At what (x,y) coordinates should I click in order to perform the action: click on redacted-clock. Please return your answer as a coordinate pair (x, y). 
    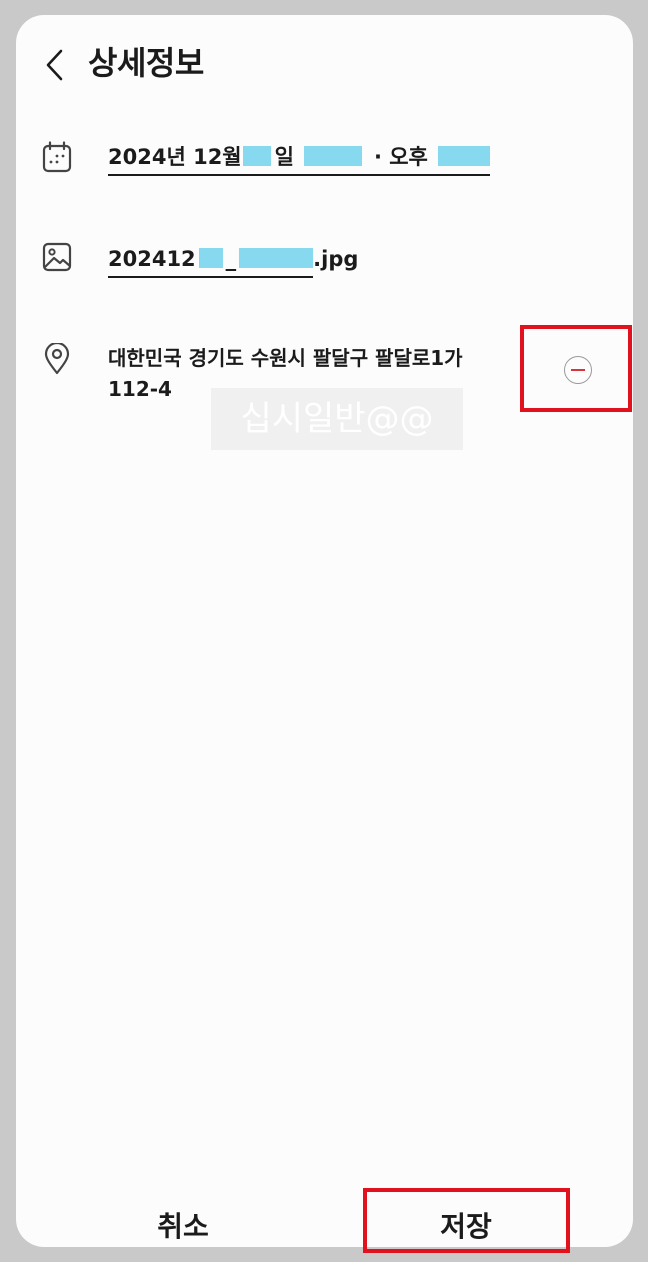
    Looking at the image, I should click on (463, 156).